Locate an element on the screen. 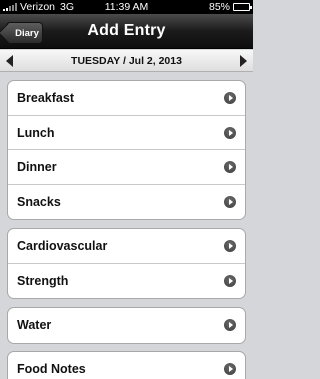  list-item-label: Dinner is located at coordinates (37, 167).